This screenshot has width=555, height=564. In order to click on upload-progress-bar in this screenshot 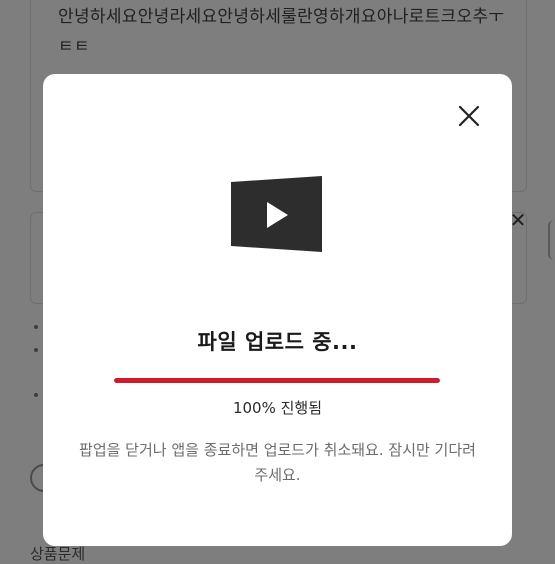, I will do `click(277, 380)`.